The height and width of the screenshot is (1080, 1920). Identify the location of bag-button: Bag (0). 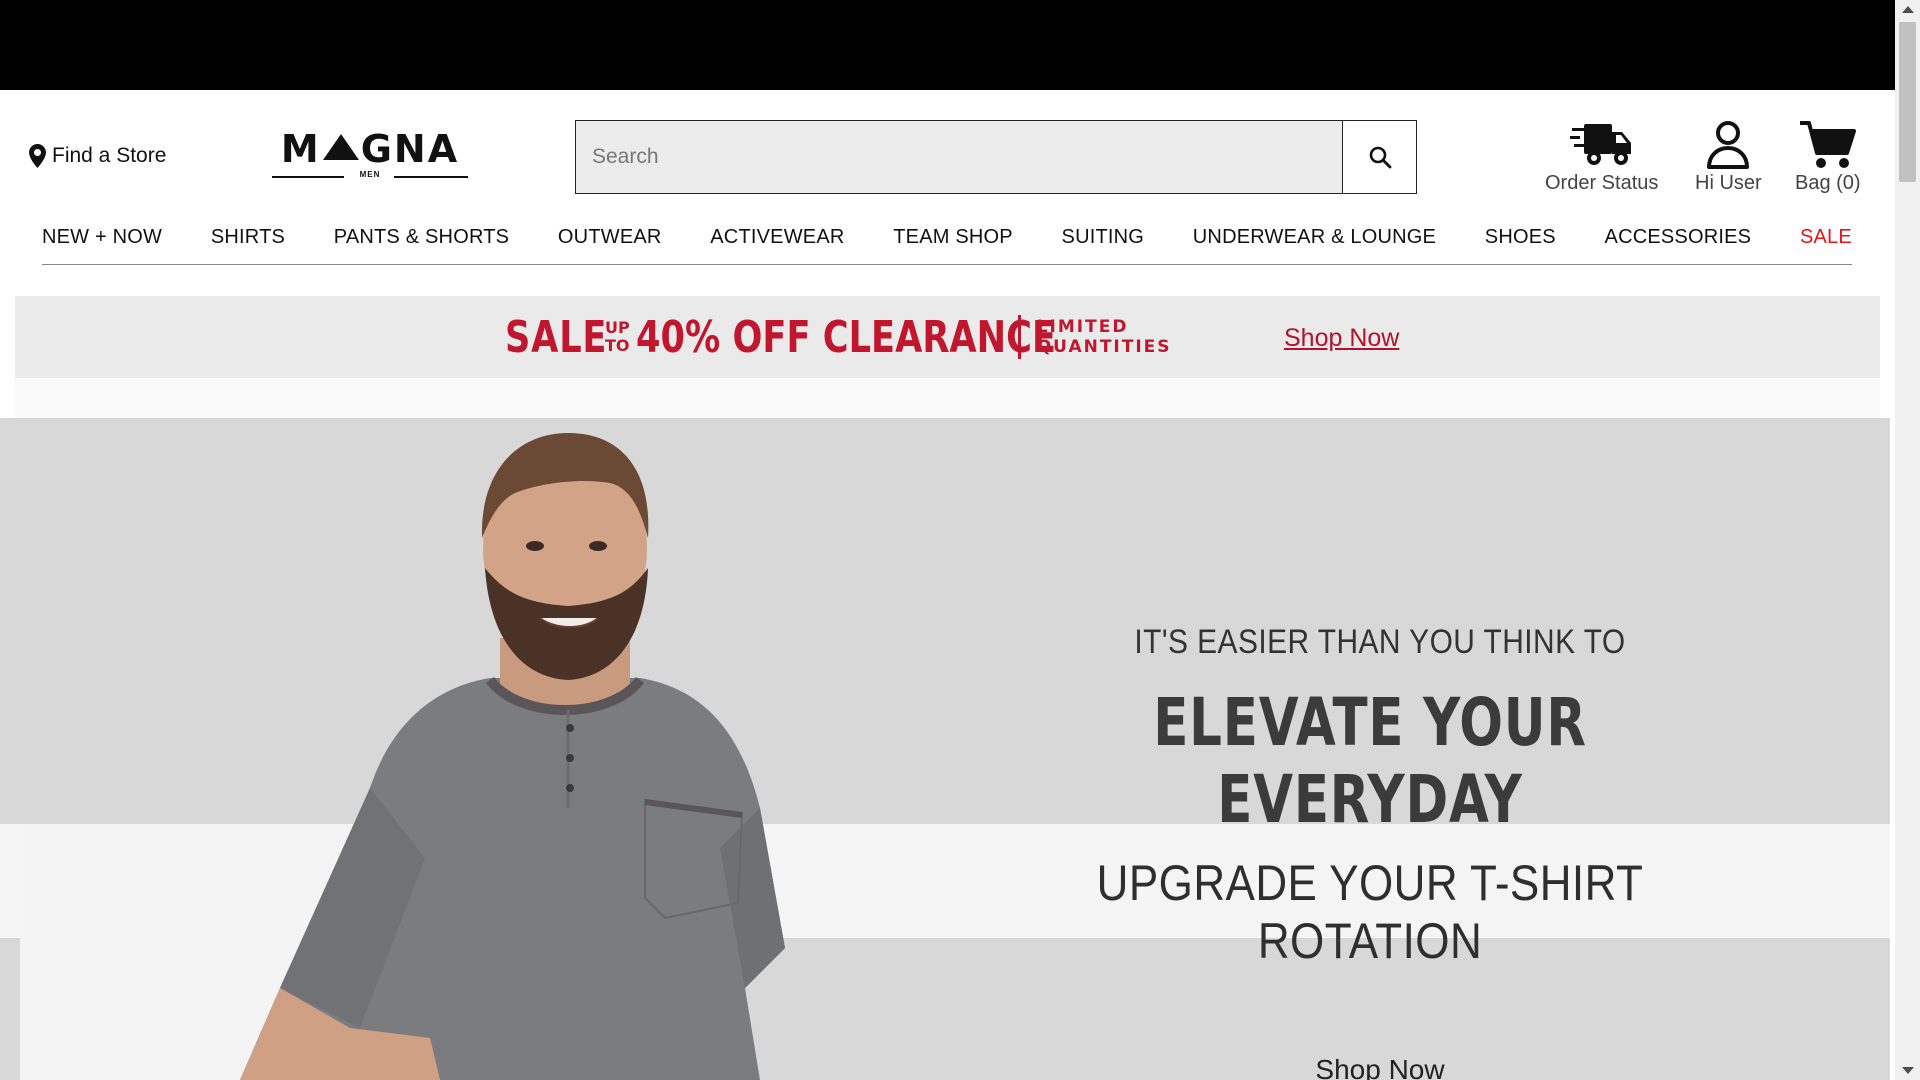
(1828, 157).